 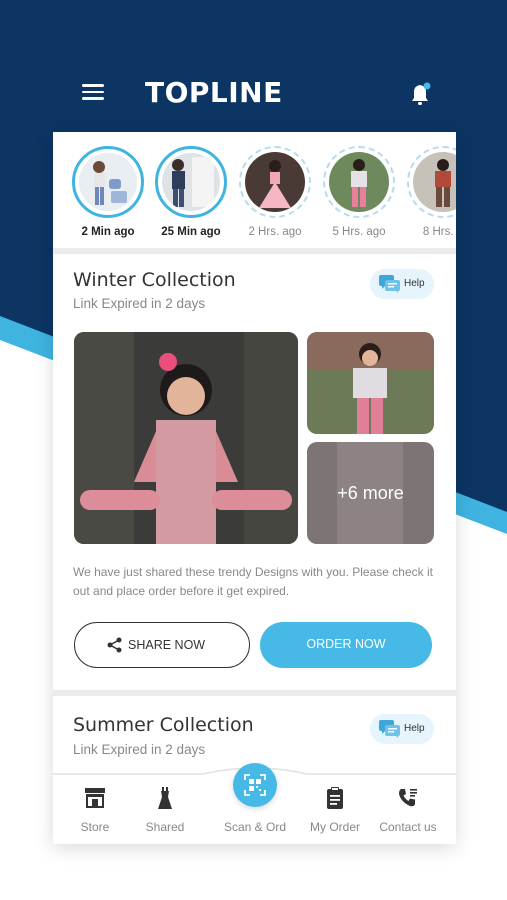 I want to click on nav-contact-us: Contact us, so click(x=408, y=809).